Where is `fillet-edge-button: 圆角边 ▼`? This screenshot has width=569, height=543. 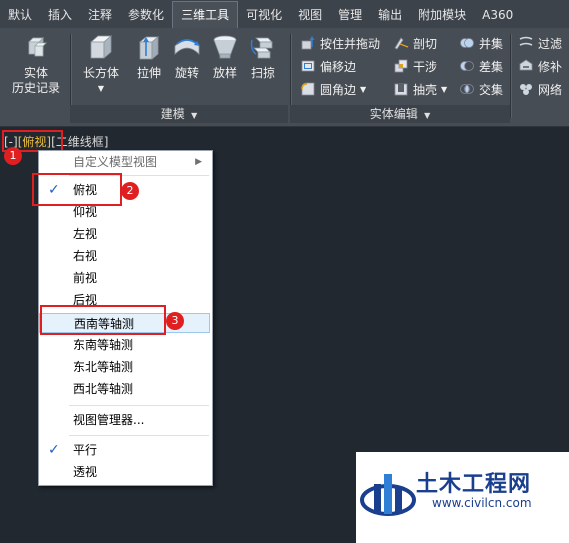
fillet-edge-button: 圆角边 ▼ is located at coordinates (333, 89).